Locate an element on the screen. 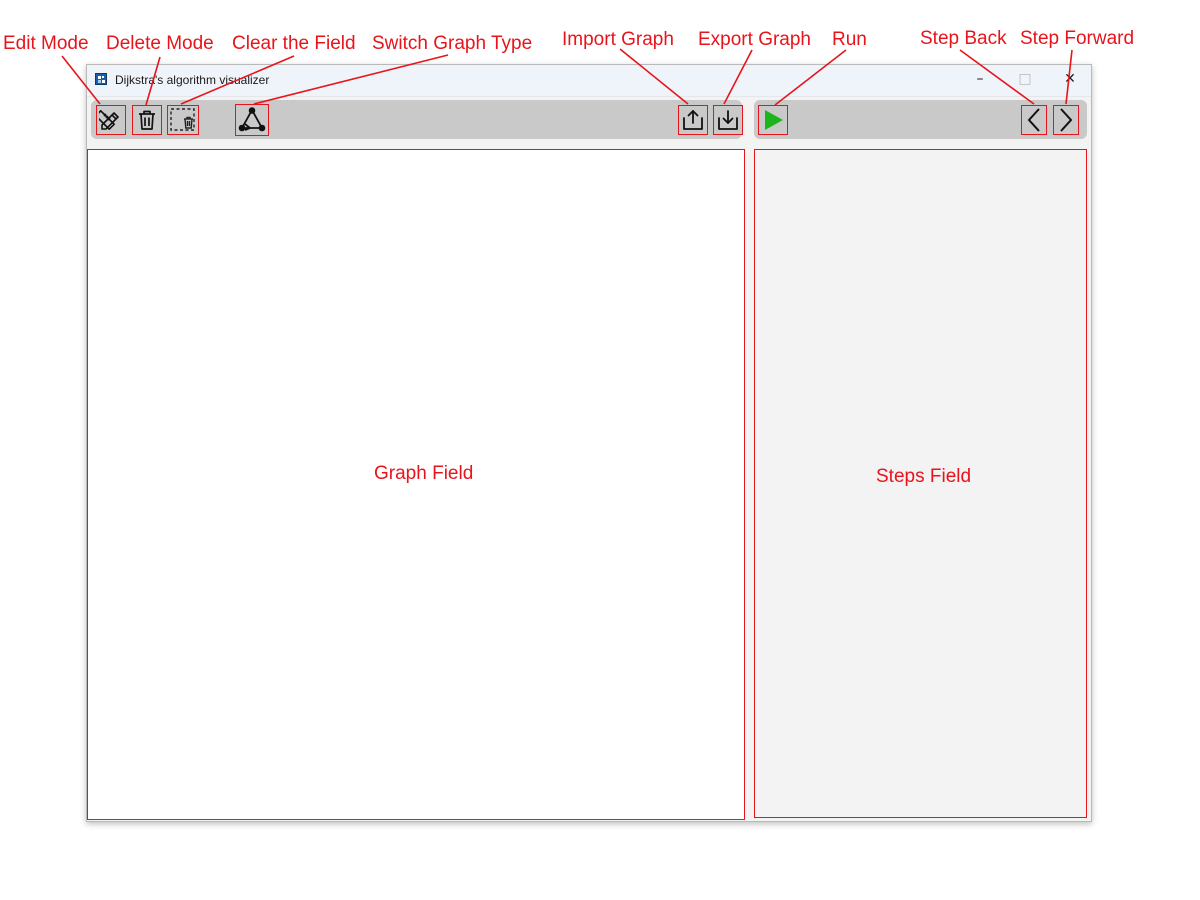  edit-mode-button is located at coordinates (111, 120).